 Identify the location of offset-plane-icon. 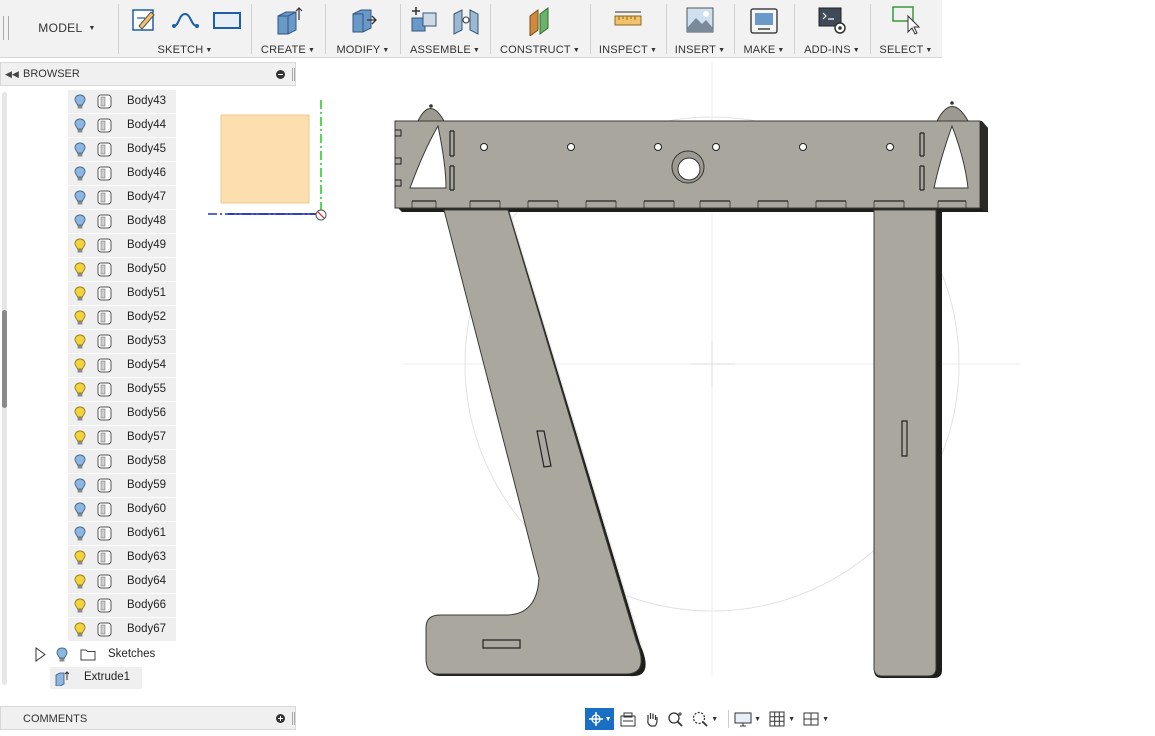
(540, 20).